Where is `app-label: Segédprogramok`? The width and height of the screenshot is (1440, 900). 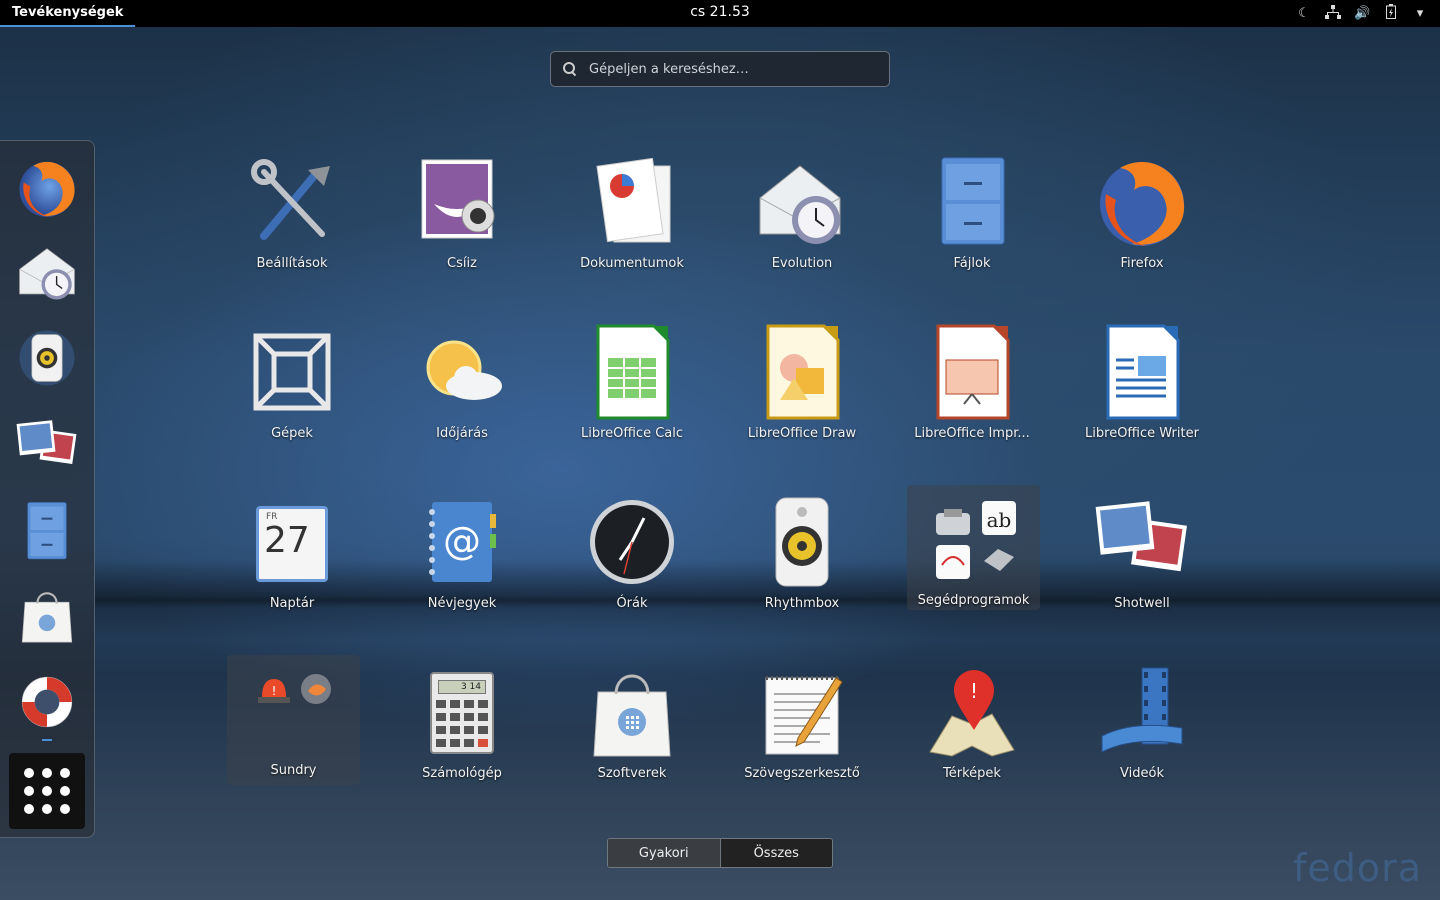
app-label: Segédprogramok is located at coordinates (973, 600).